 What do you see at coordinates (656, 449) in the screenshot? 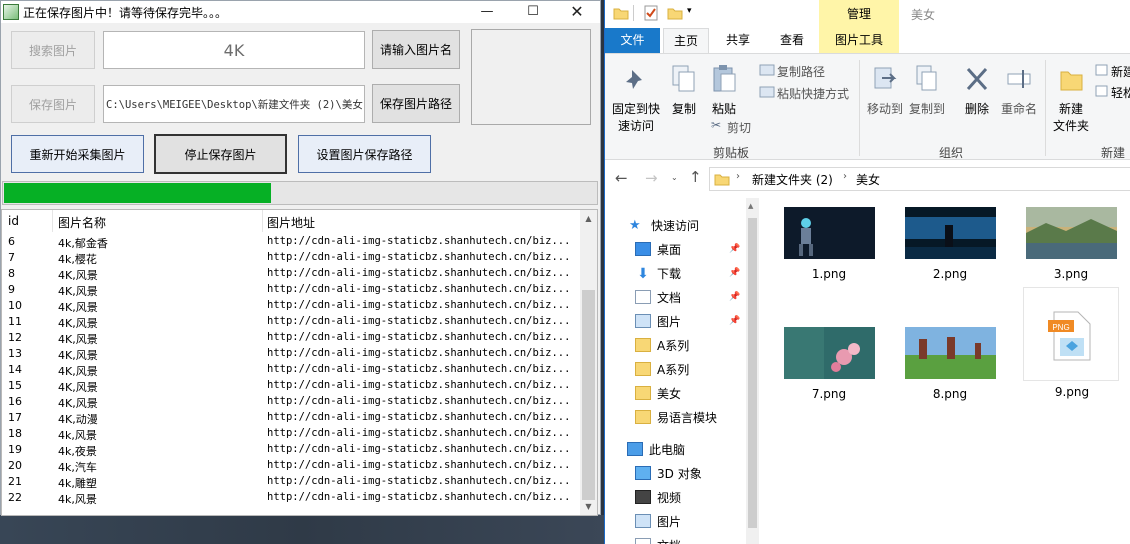
I see `nav-this-pc: 此电脑` at bounding box center [656, 449].